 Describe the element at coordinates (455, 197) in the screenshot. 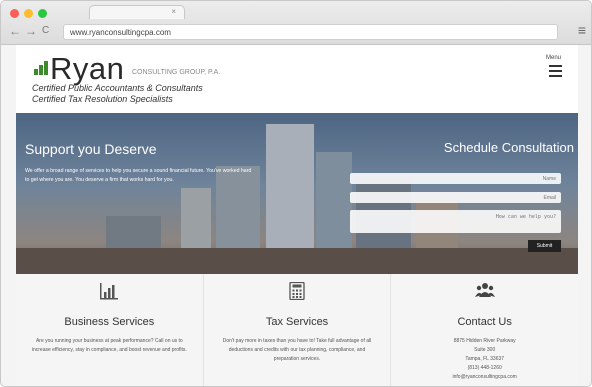

I see `email-field` at that location.